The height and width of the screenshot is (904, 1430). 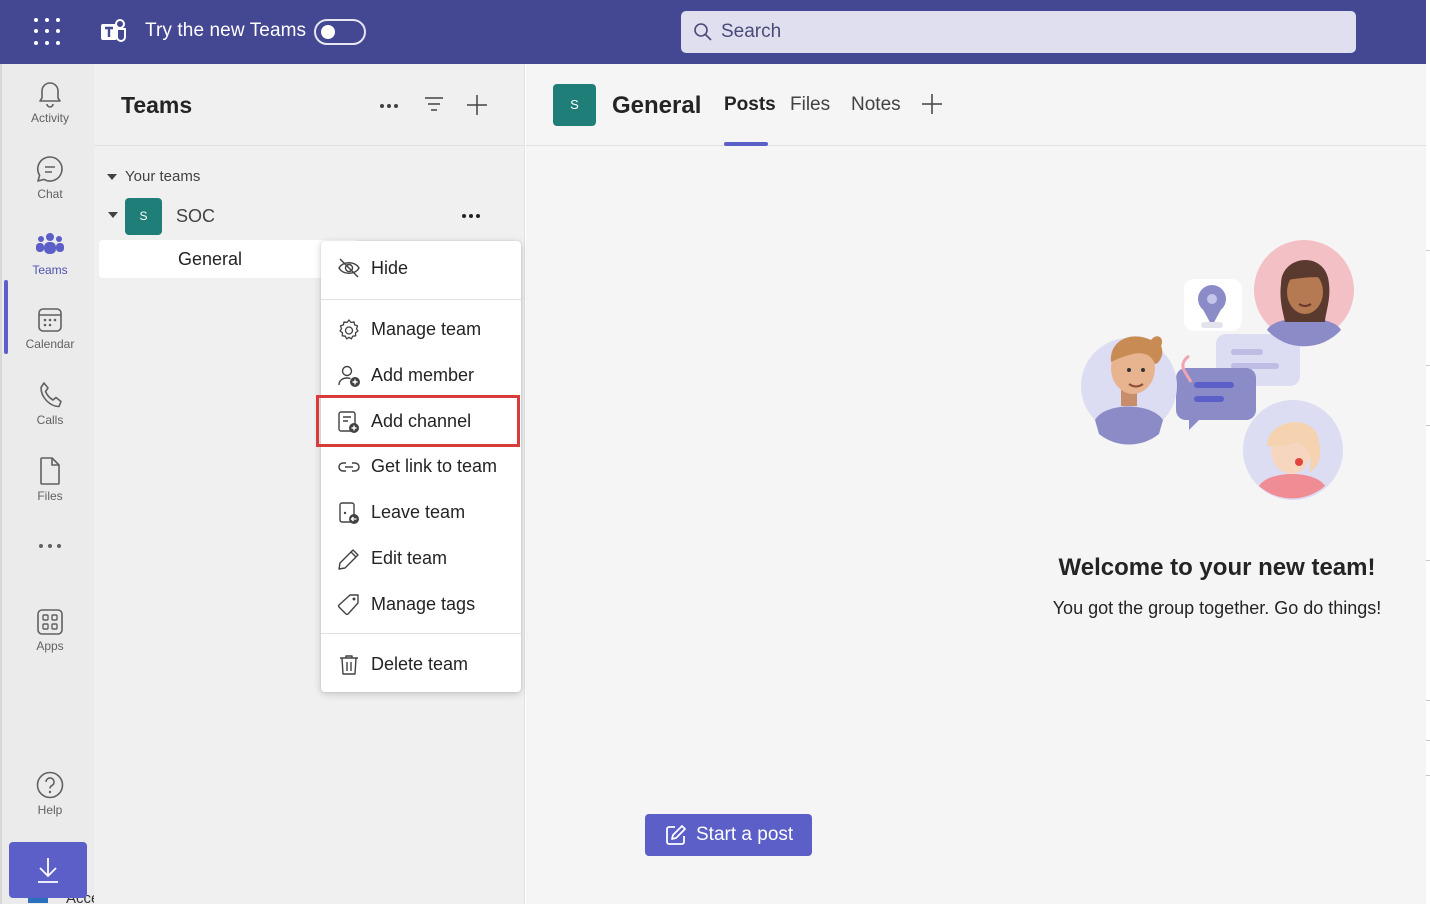 I want to click on tag-icon, so click(x=348, y=605).